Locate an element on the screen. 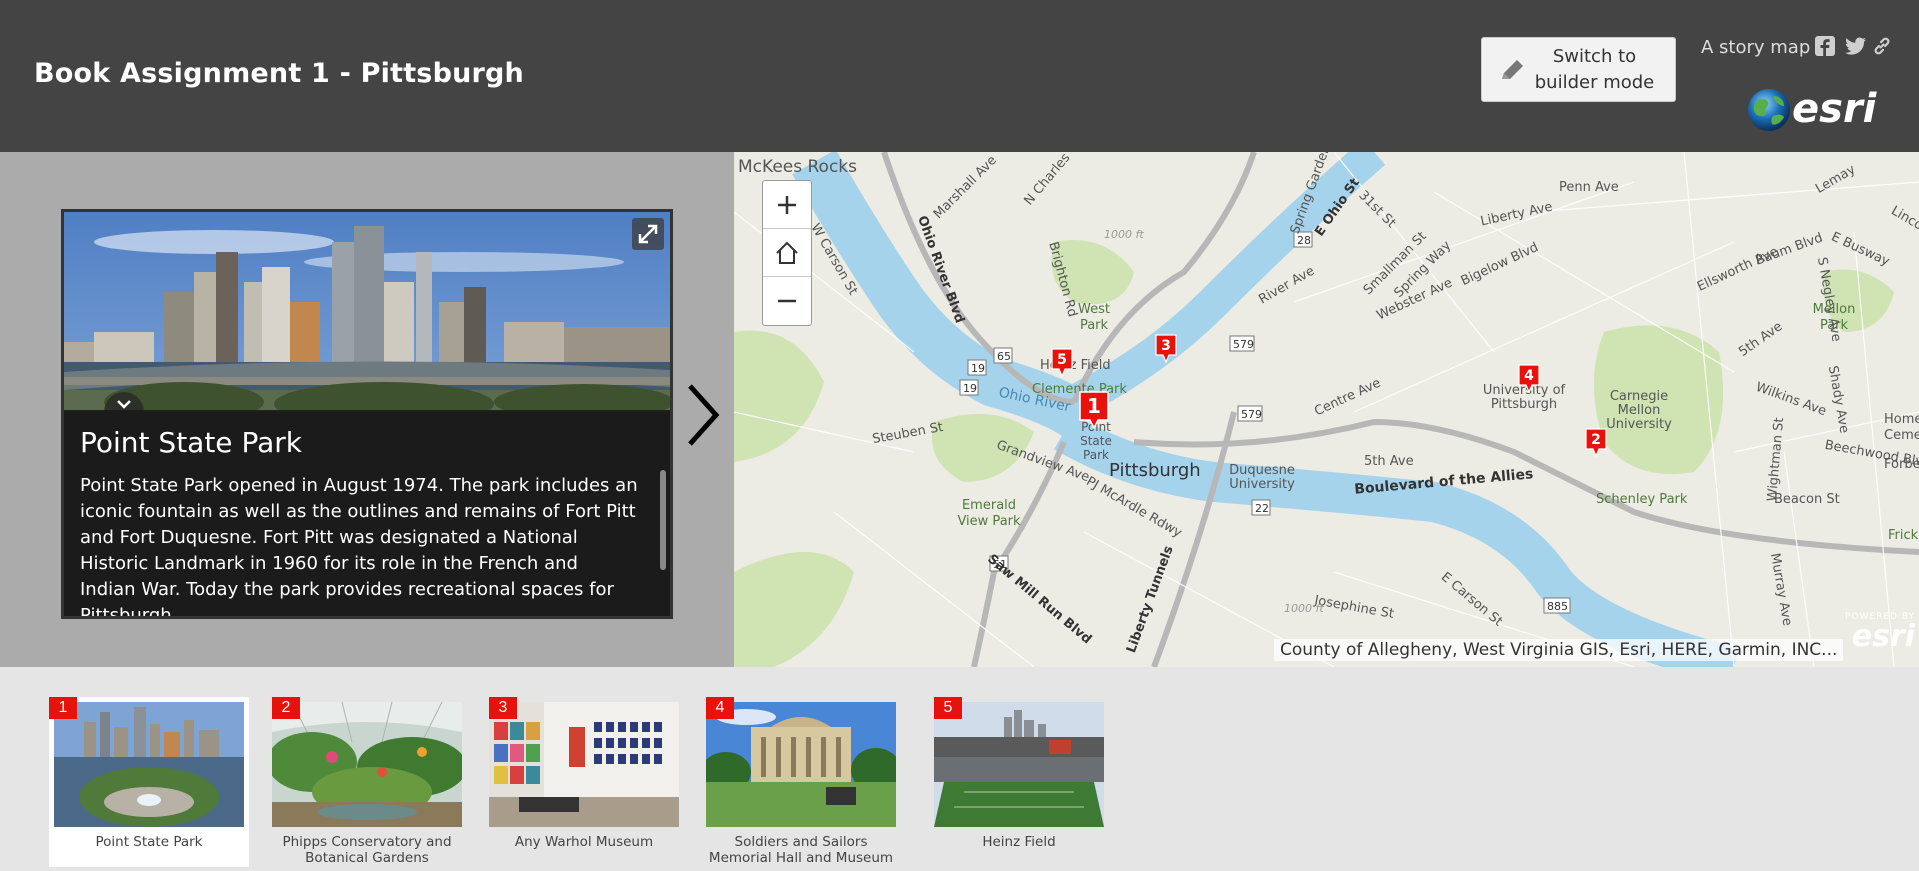  zoom-in-button is located at coordinates (787, 205).